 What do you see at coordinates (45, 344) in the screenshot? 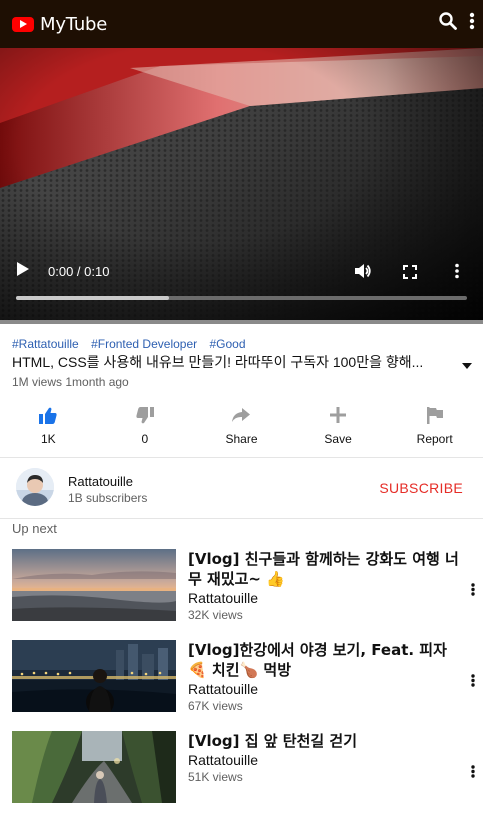
I see `hashtag-link: #Rattatouille` at bounding box center [45, 344].